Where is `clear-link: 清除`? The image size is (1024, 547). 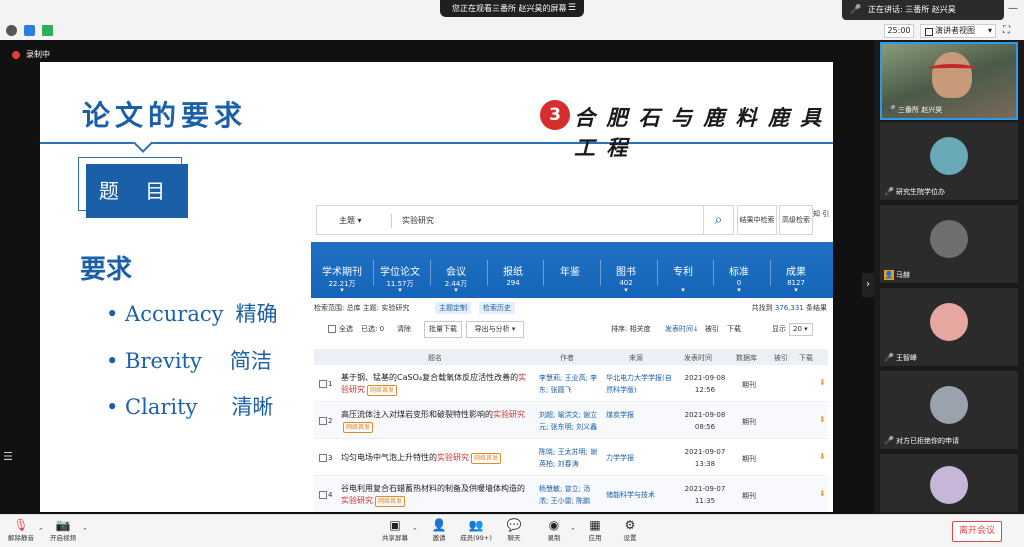 clear-link: 清除 is located at coordinates (404, 329).